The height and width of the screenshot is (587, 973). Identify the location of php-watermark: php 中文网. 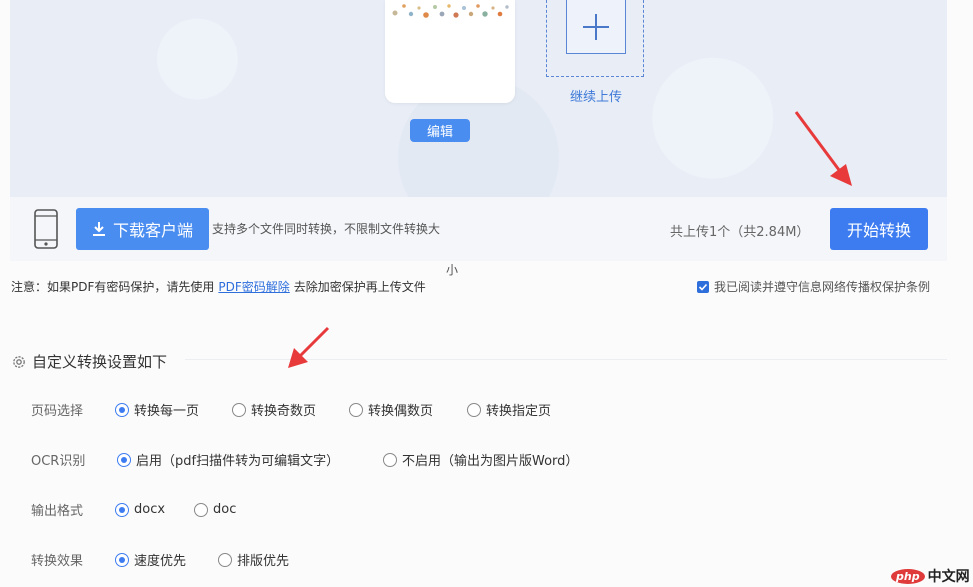
(932, 576).